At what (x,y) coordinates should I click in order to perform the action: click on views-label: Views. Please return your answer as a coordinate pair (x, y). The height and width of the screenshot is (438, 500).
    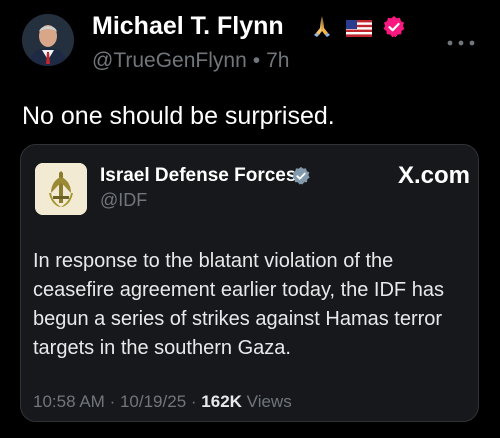
    Looking at the image, I should click on (269, 401).